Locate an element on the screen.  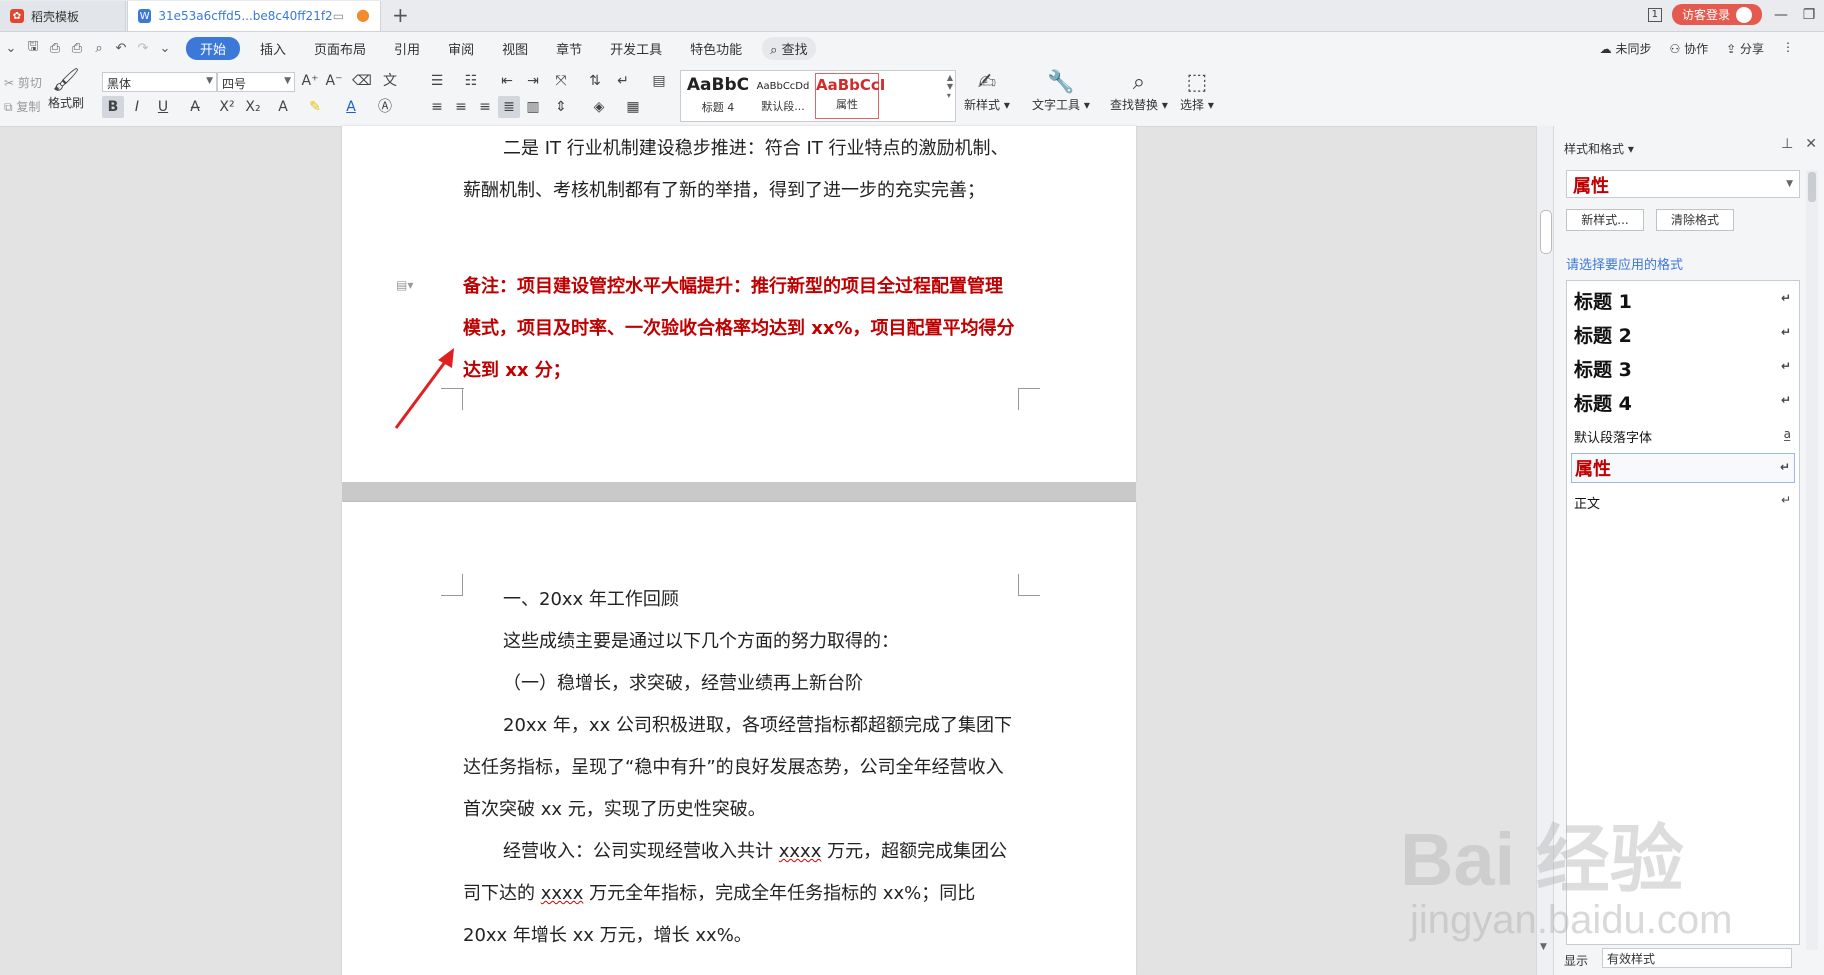
clear-format-button: 清除格式 is located at coordinates (1695, 220).